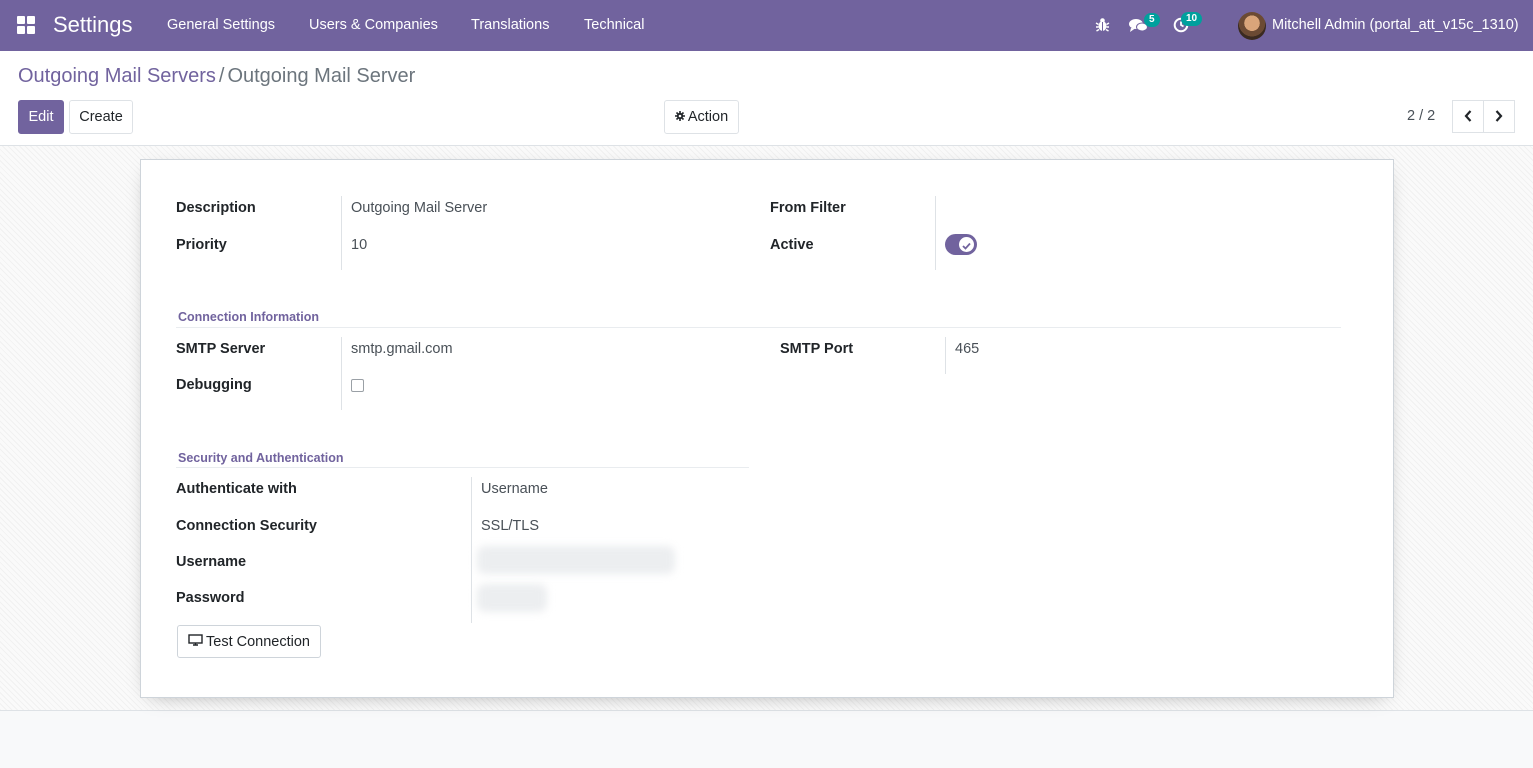 This screenshot has height=768, width=1533. What do you see at coordinates (419, 208) in the screenshot?
I see `description-field: Outgoing Mail Server` at bounding box center [419, 208].